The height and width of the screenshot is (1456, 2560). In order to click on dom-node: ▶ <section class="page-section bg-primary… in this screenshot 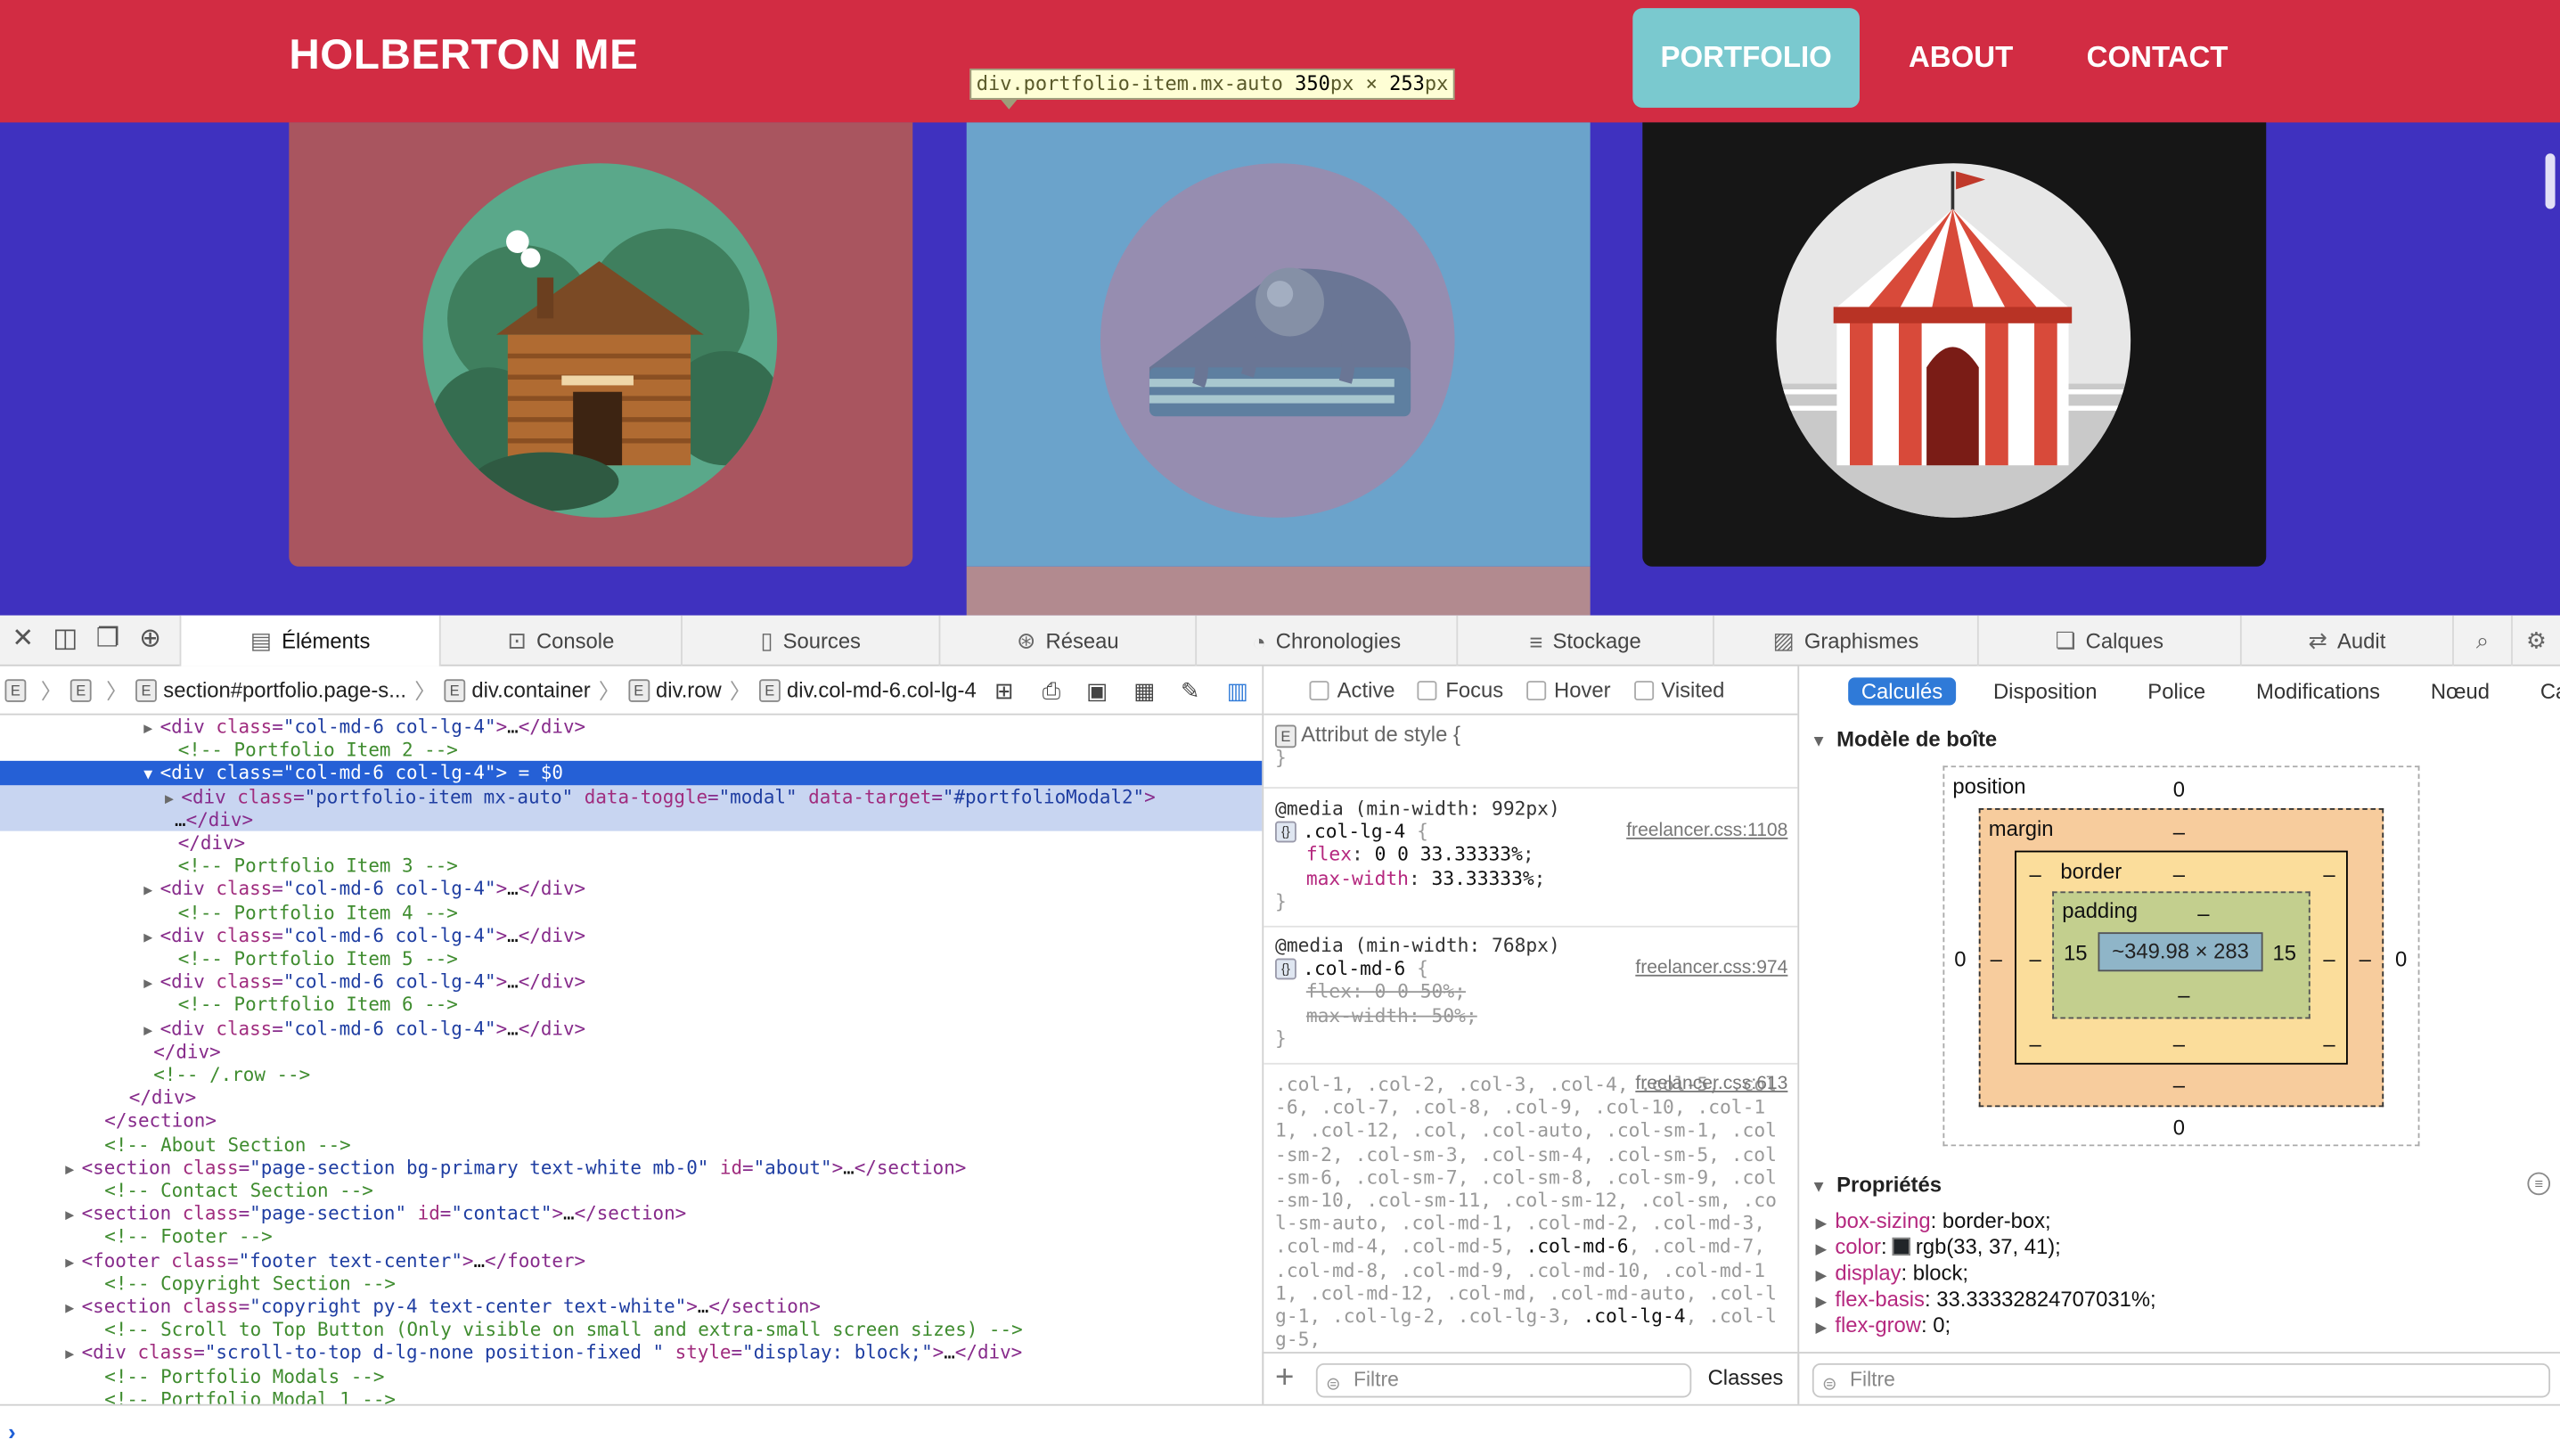, I will do `click(631, 1168)`.